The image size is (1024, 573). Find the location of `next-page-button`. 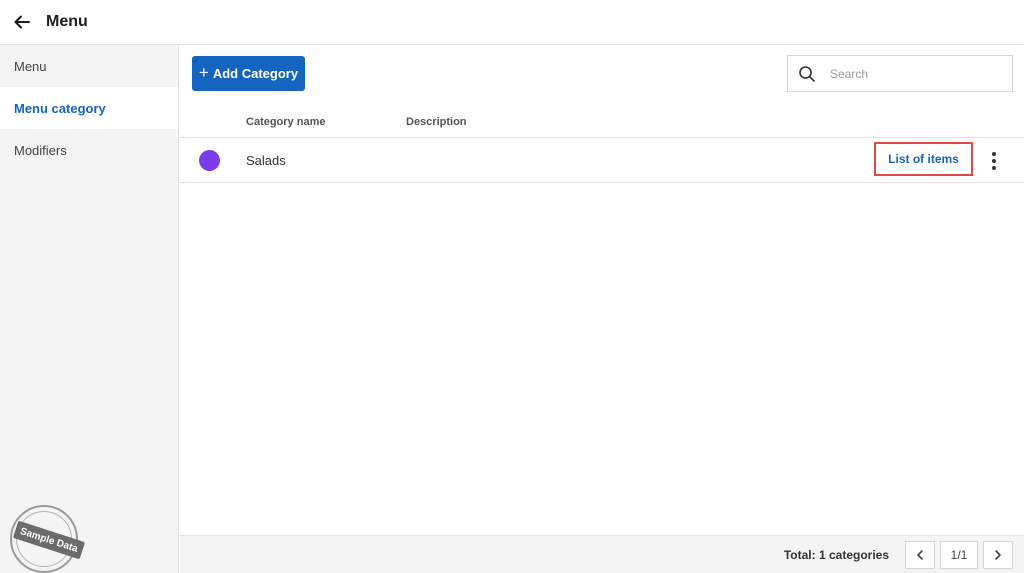

next-page-button is located at coordinates (998, 555).